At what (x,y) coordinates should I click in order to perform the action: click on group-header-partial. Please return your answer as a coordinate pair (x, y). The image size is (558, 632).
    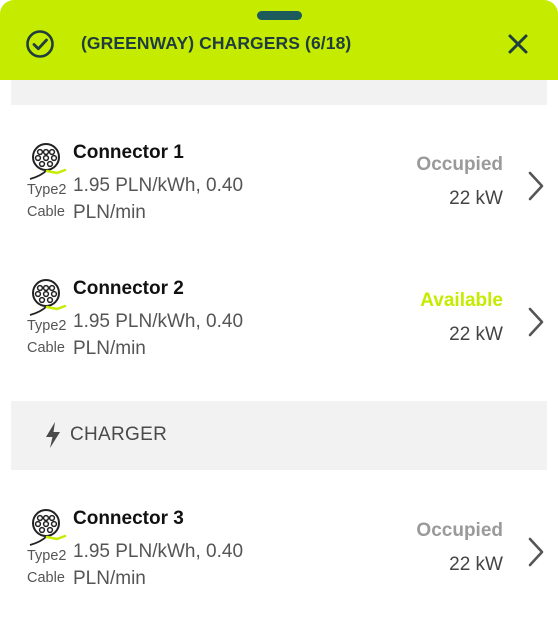
    Looking at the image, I should click on (279, 92).